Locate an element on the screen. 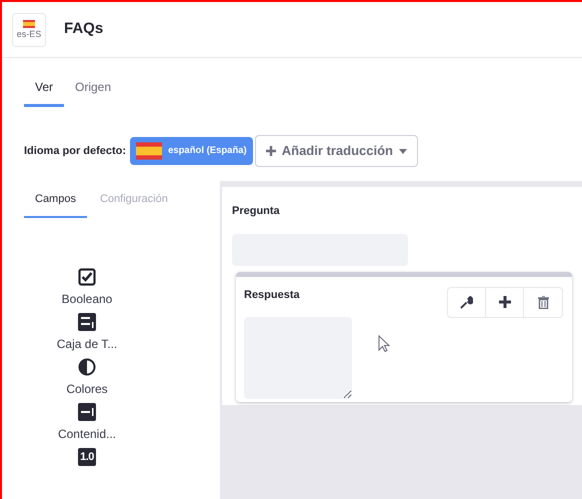  view-tab: Origen is located at coordinates (93, 91).